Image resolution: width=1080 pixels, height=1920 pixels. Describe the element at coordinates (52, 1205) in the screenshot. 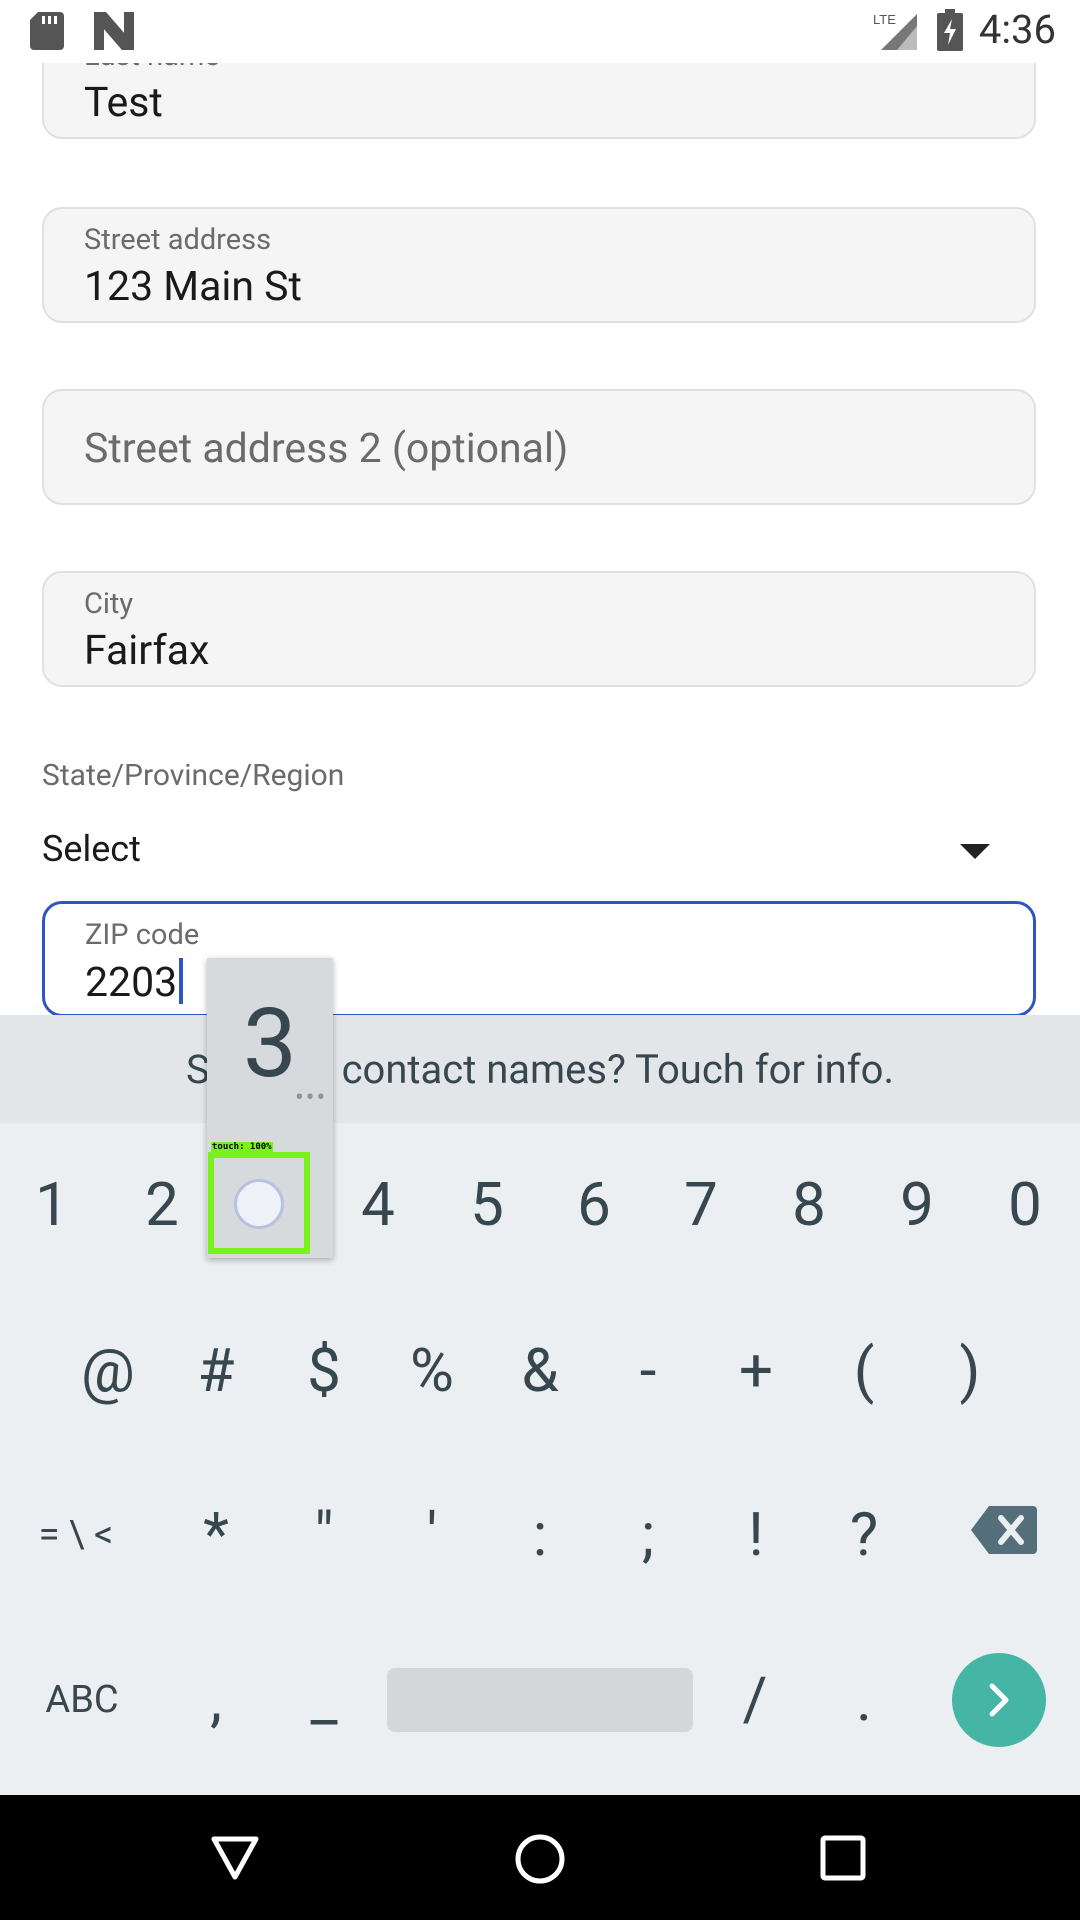

I see `key-1: 1` at that location.